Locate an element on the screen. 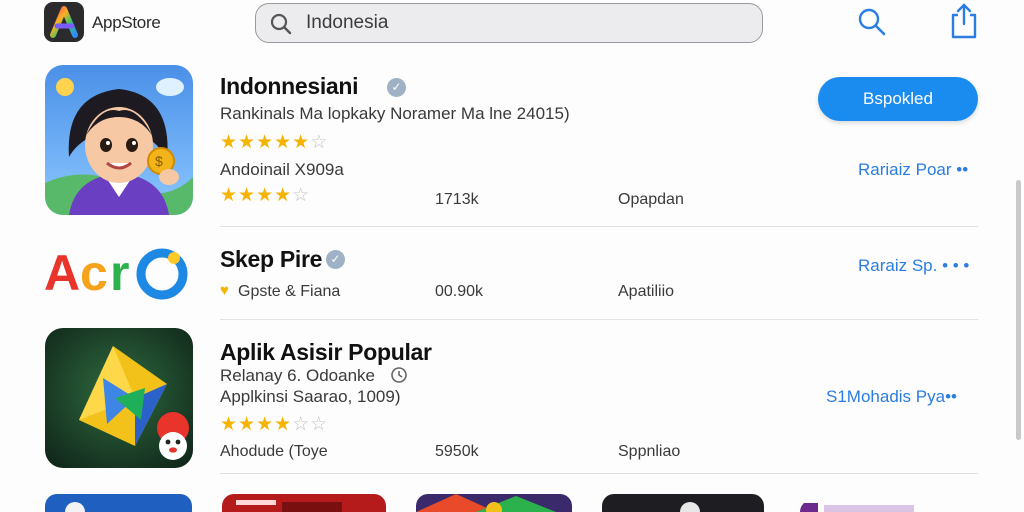 The width and height of the screenshot is (1024, 512). app-type: Opapdan is located at coordinates (651, 199).